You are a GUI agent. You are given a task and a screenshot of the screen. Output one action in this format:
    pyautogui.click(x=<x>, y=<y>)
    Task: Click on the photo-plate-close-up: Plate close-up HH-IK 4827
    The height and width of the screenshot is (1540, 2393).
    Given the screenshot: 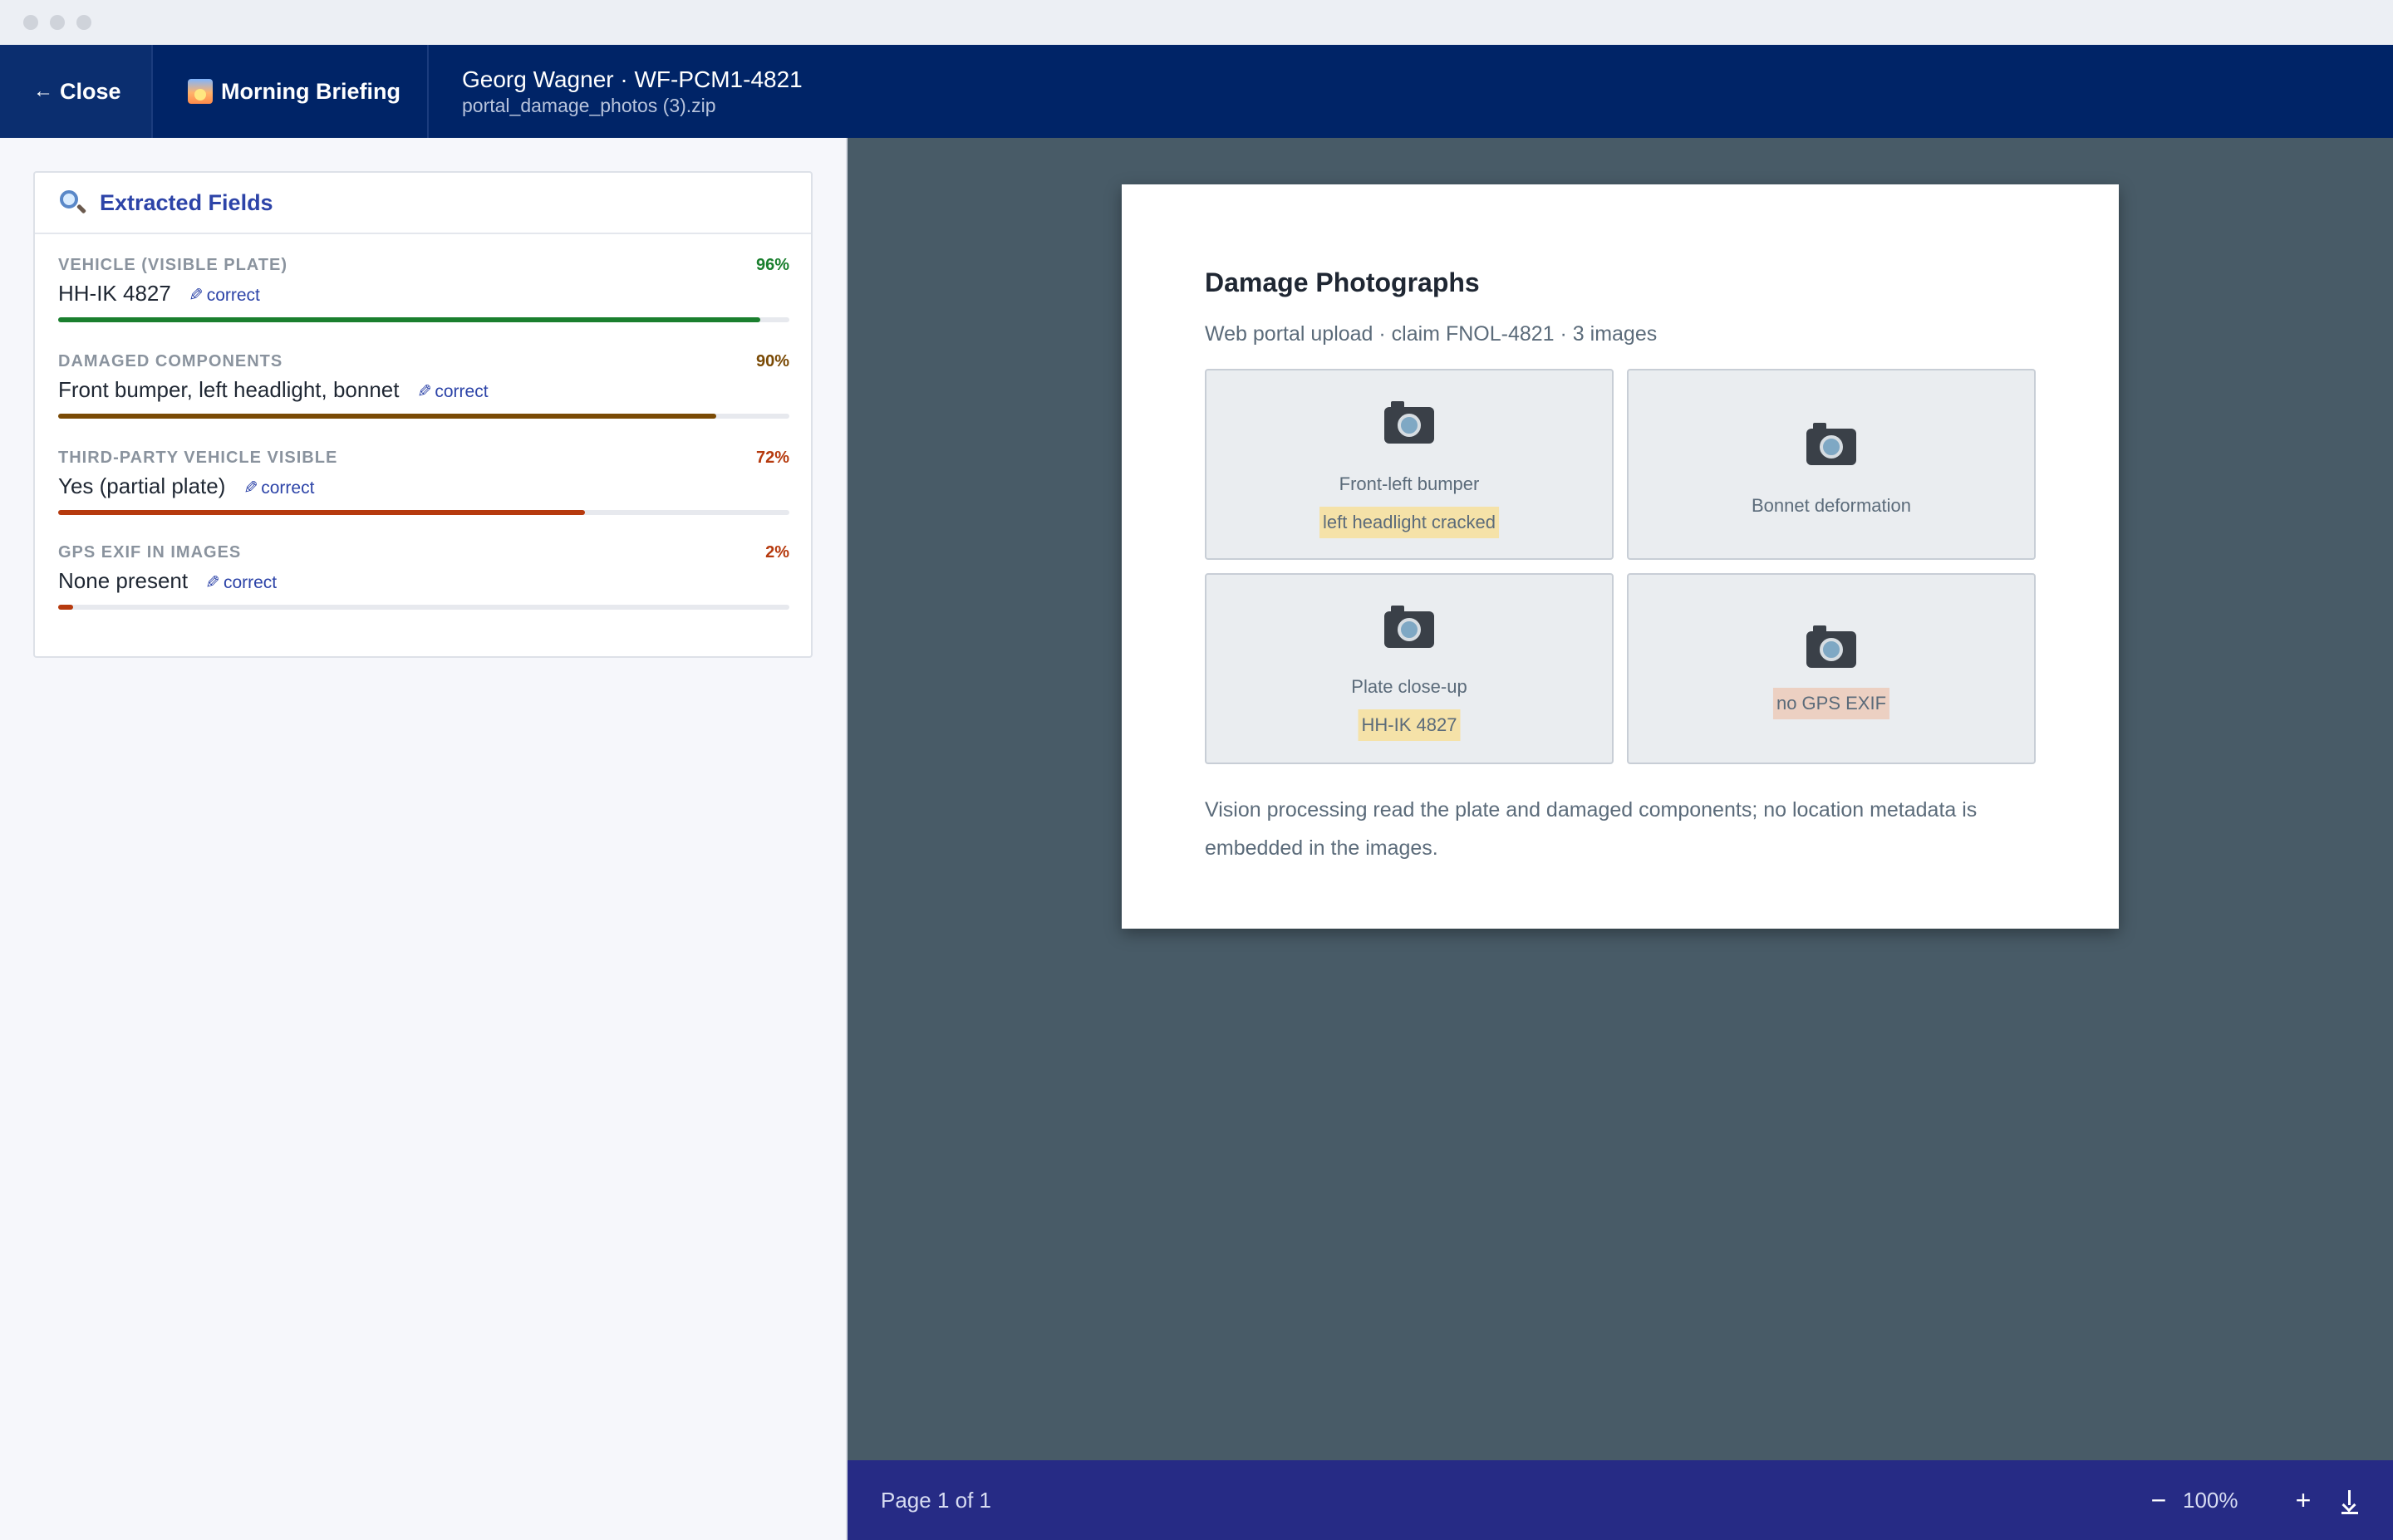 What is the action you would take?
    pyautogui.click(x=1409, y=668)
    